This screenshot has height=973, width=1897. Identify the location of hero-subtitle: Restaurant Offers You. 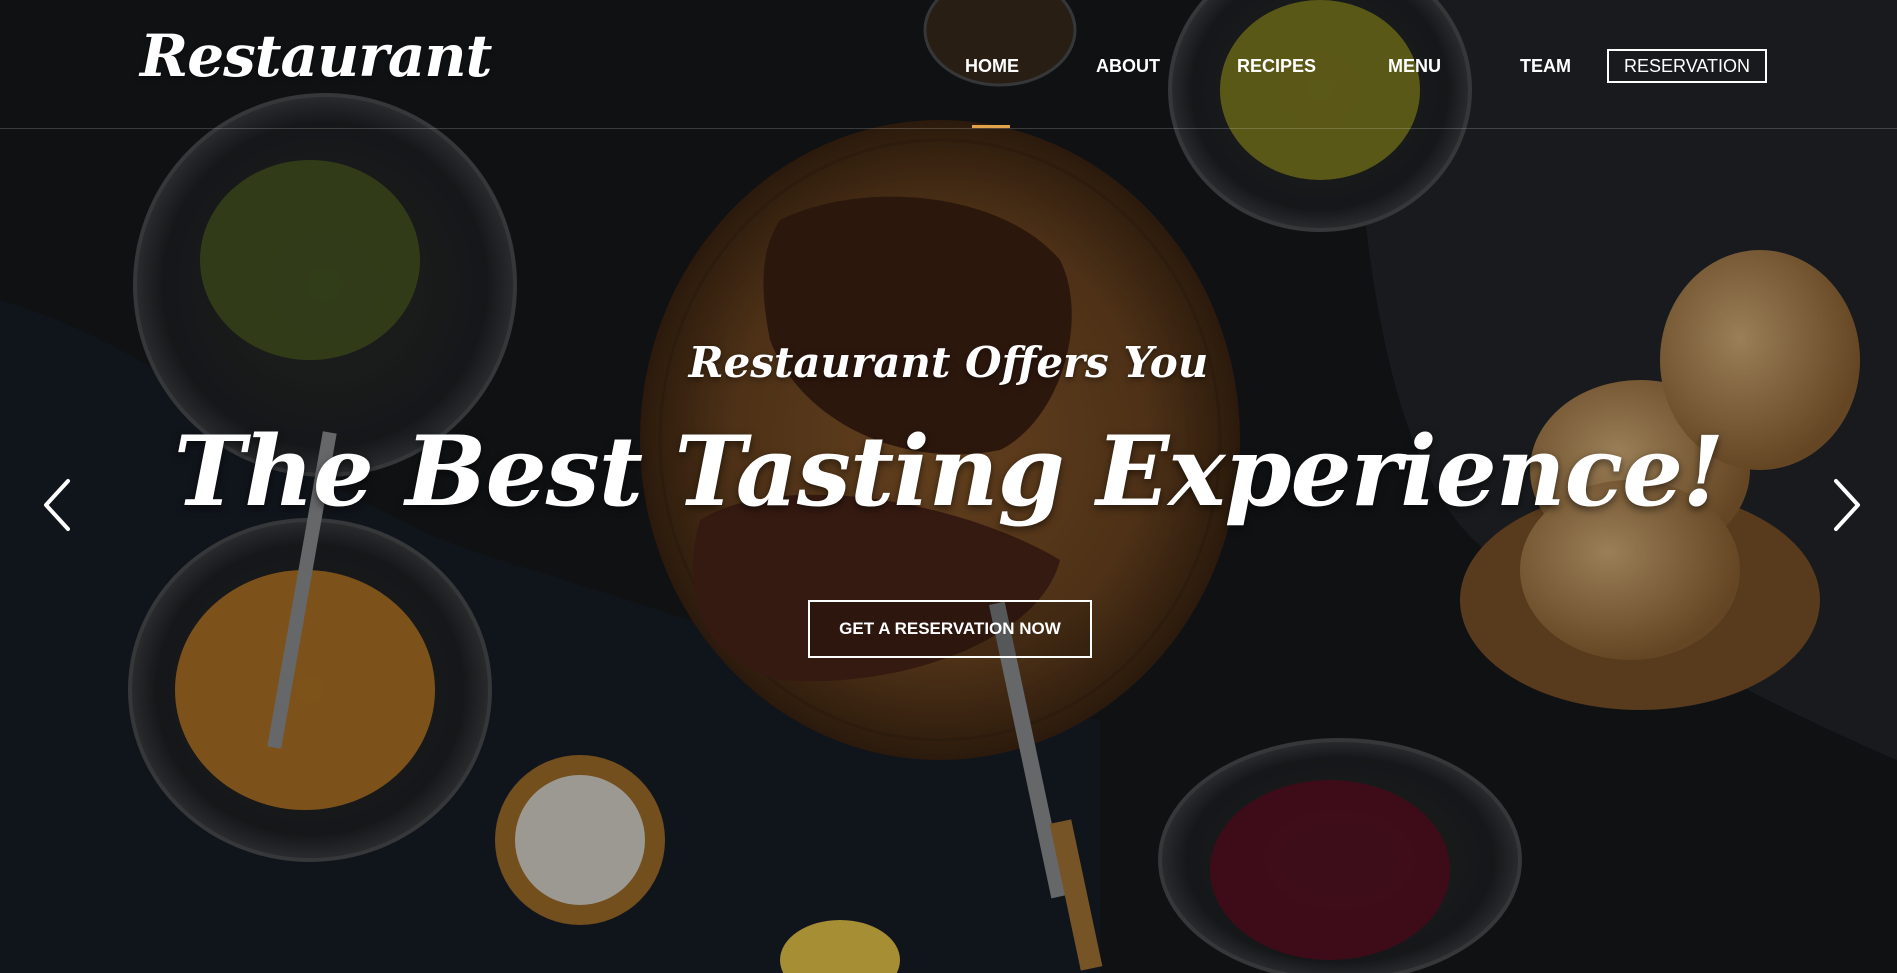
(948, 362).